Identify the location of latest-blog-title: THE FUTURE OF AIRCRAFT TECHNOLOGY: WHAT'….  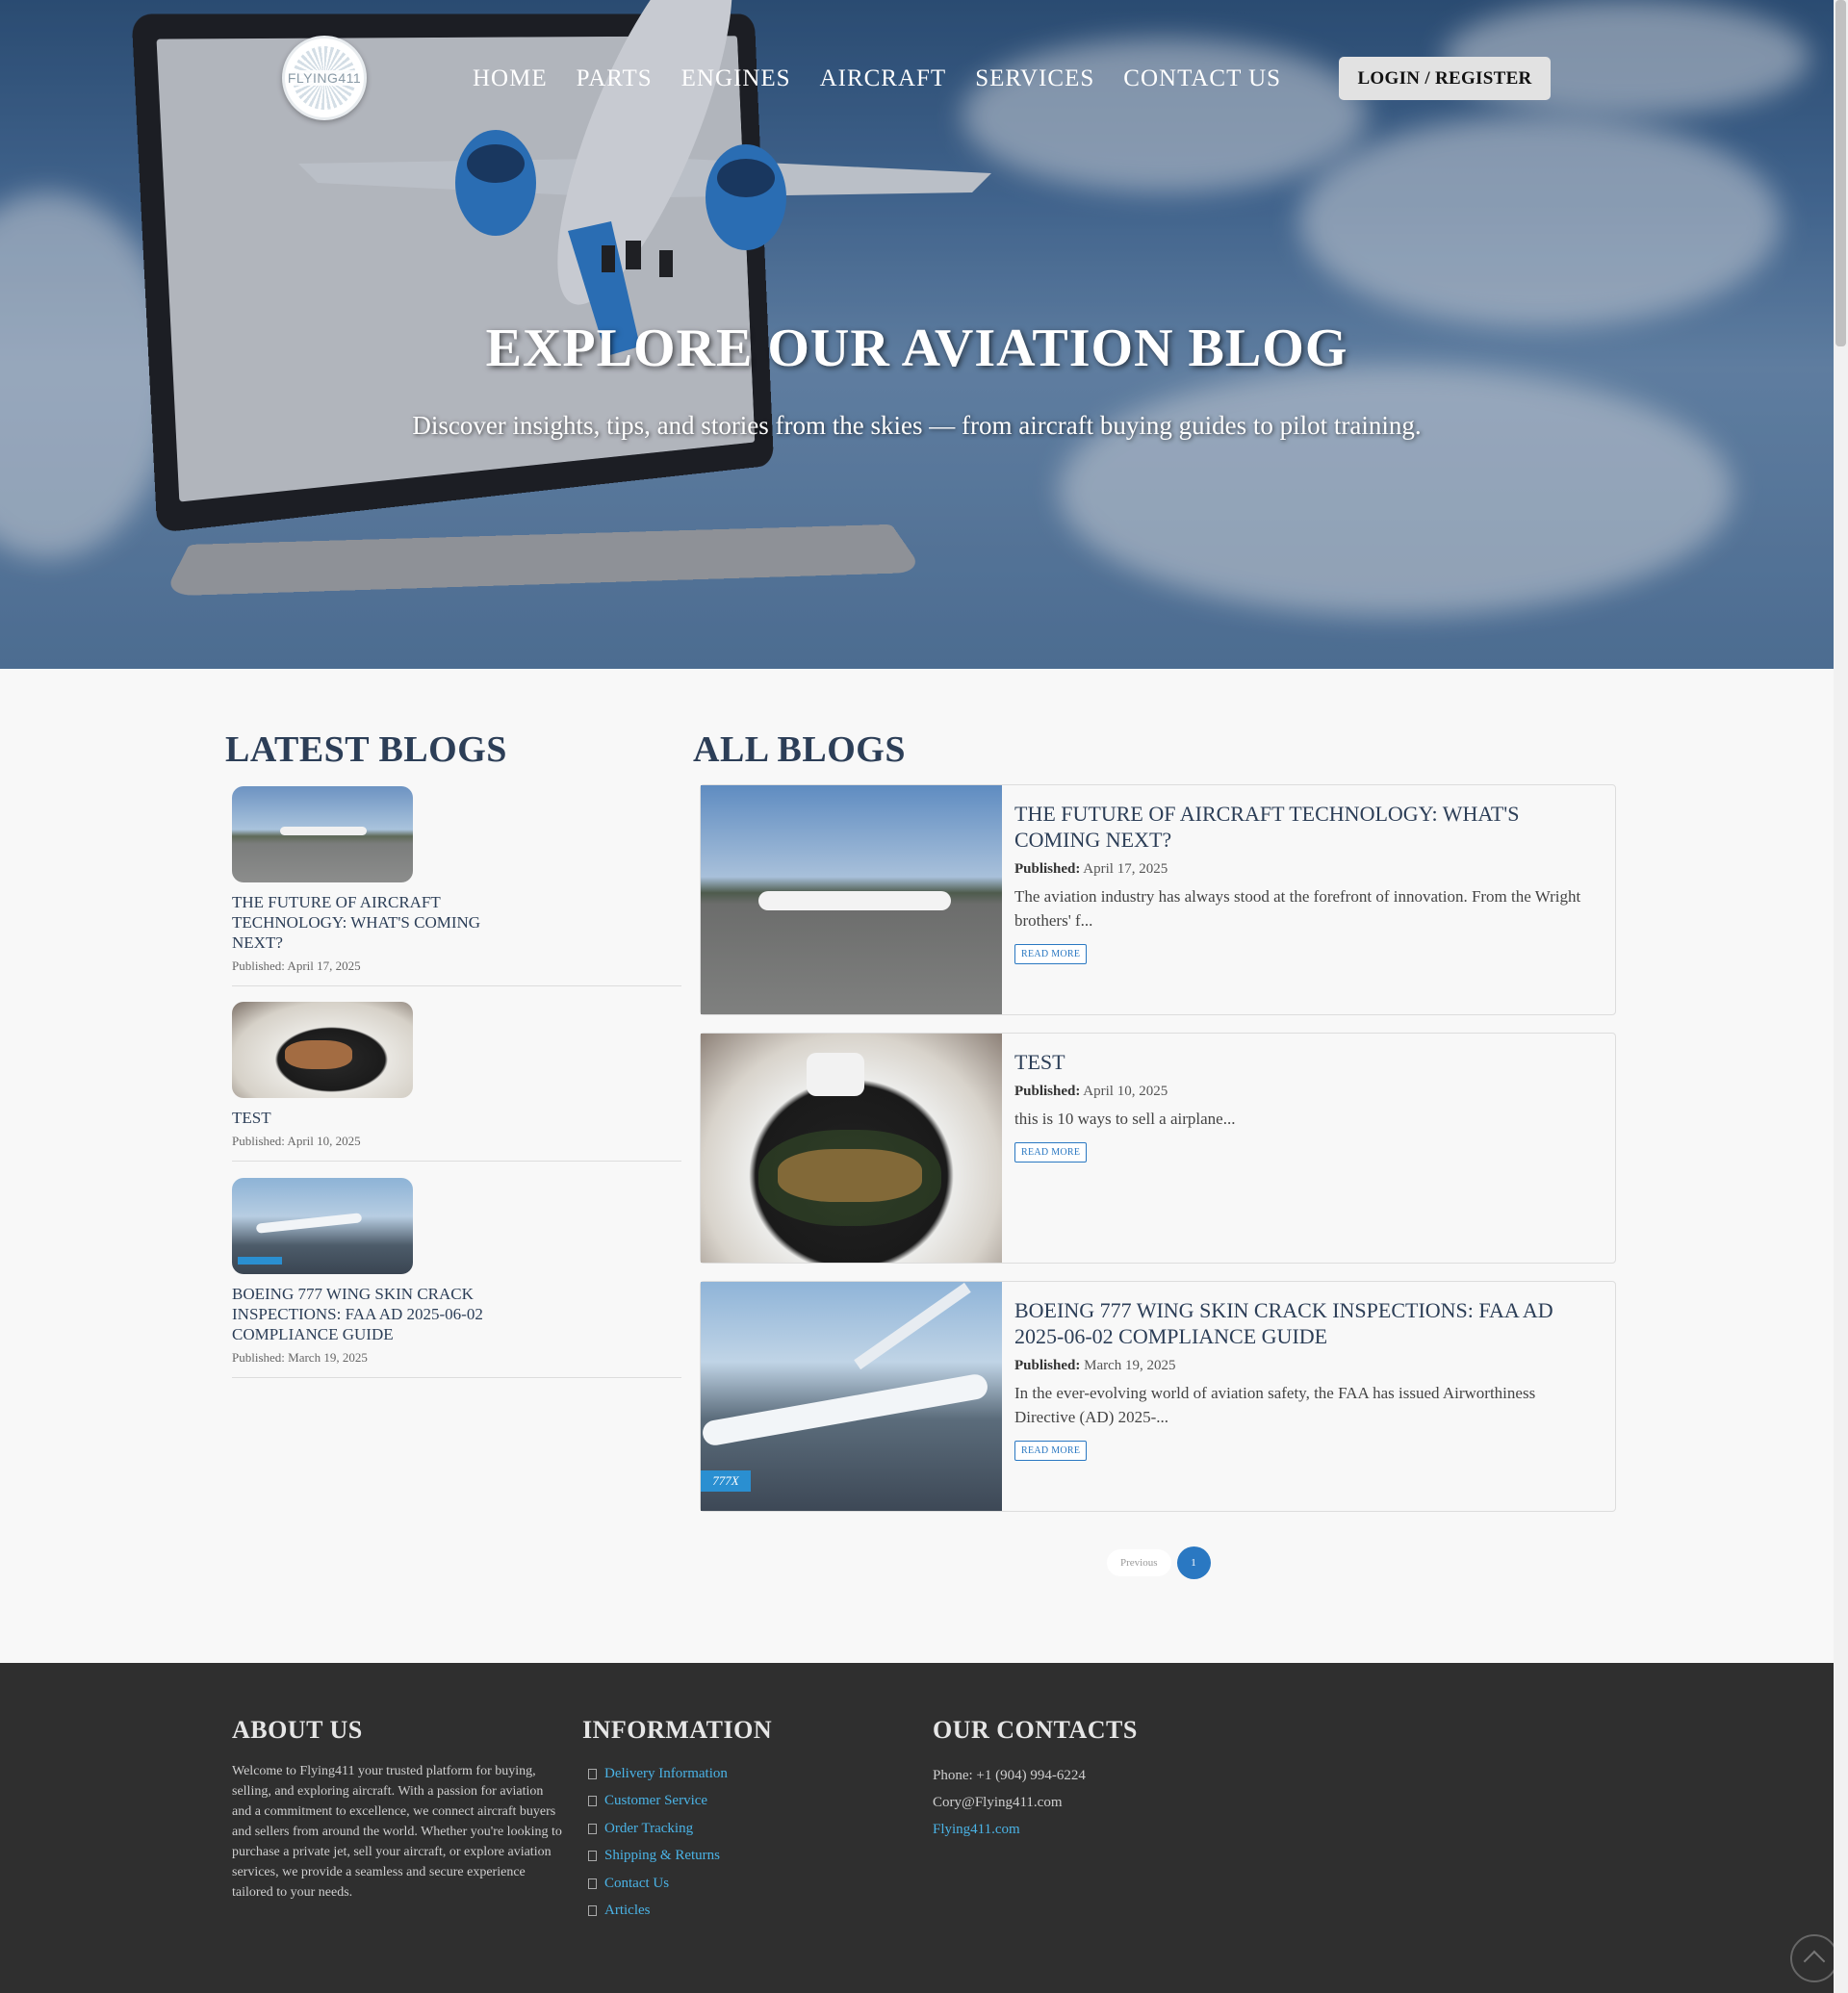
(376, 922).